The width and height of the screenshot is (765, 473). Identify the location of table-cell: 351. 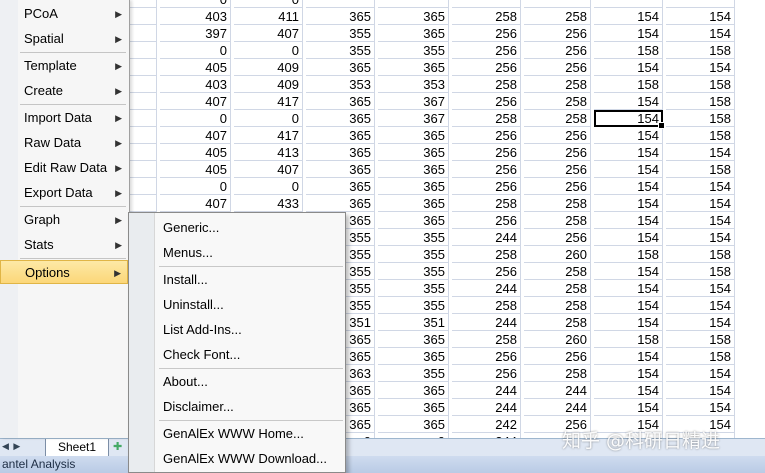
(413, 322).